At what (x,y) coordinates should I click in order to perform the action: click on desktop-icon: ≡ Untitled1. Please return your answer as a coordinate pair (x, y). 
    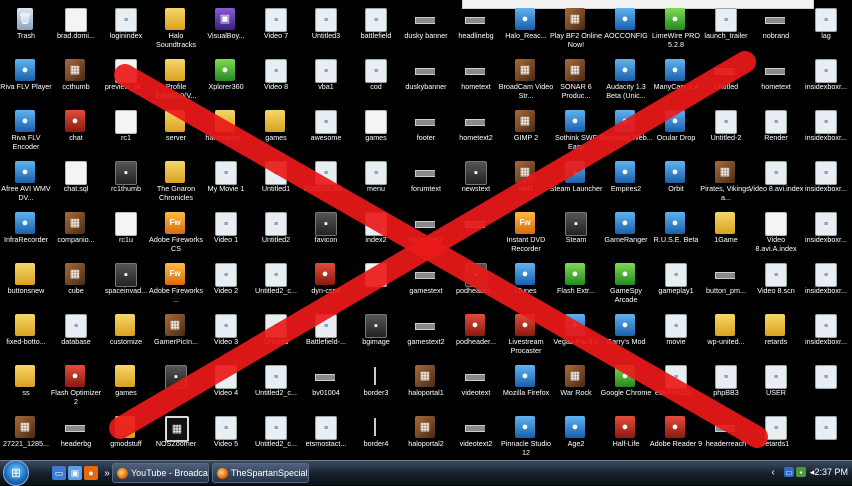
    Looking at the image, I should click on (276, 181).